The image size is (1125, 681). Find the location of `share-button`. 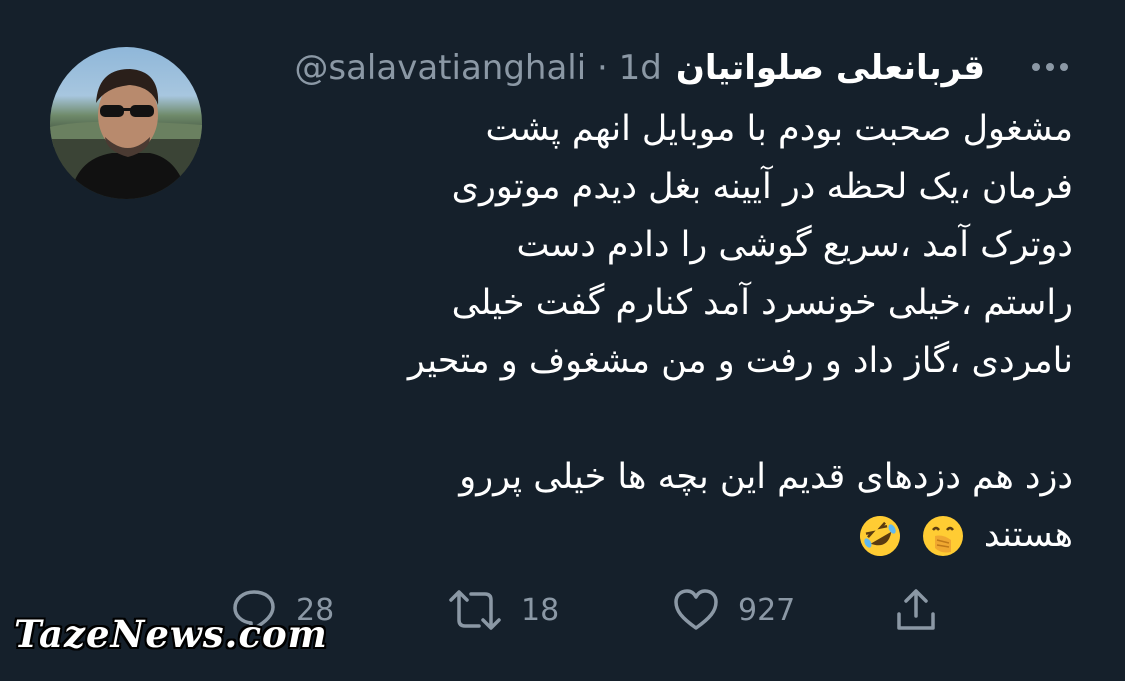

share-button is located at coordinates (916, 610).